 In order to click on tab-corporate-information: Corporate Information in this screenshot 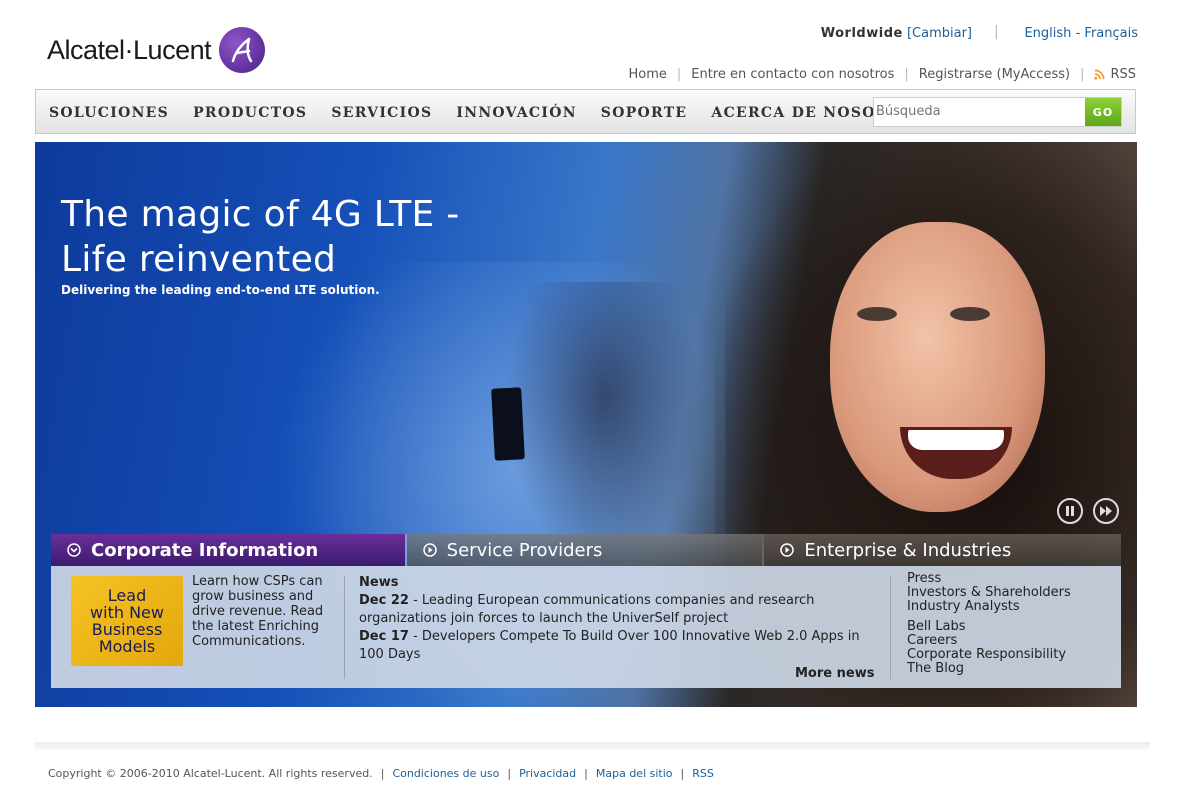, I will do `click(228, 550)`.